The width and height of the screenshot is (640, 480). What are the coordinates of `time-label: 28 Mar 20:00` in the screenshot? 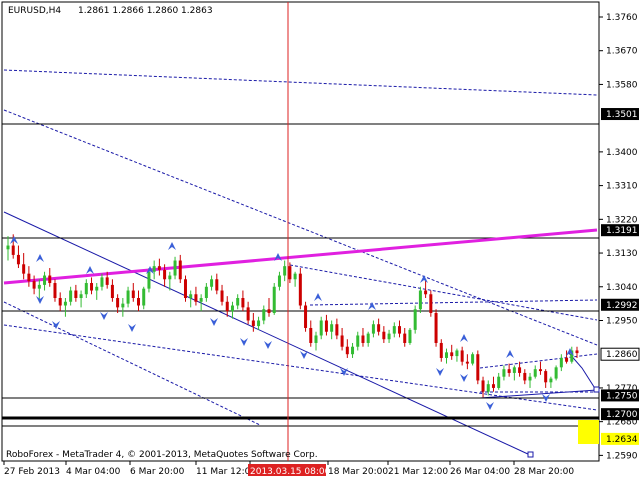 It's located at (544, 472).